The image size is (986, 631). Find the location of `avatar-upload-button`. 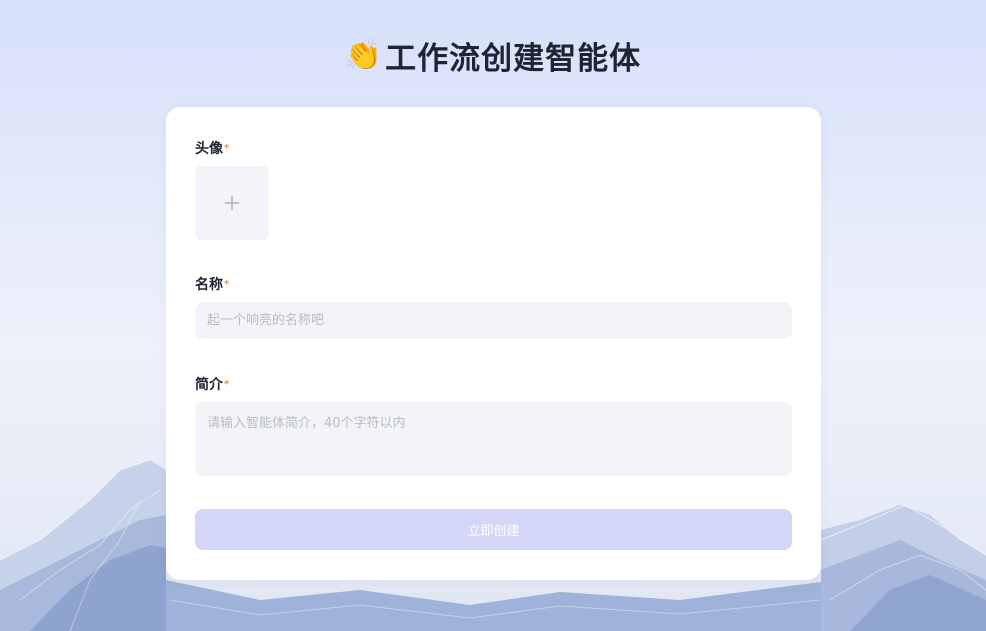

avatar-upload-button is located at coordinates (232, 203).